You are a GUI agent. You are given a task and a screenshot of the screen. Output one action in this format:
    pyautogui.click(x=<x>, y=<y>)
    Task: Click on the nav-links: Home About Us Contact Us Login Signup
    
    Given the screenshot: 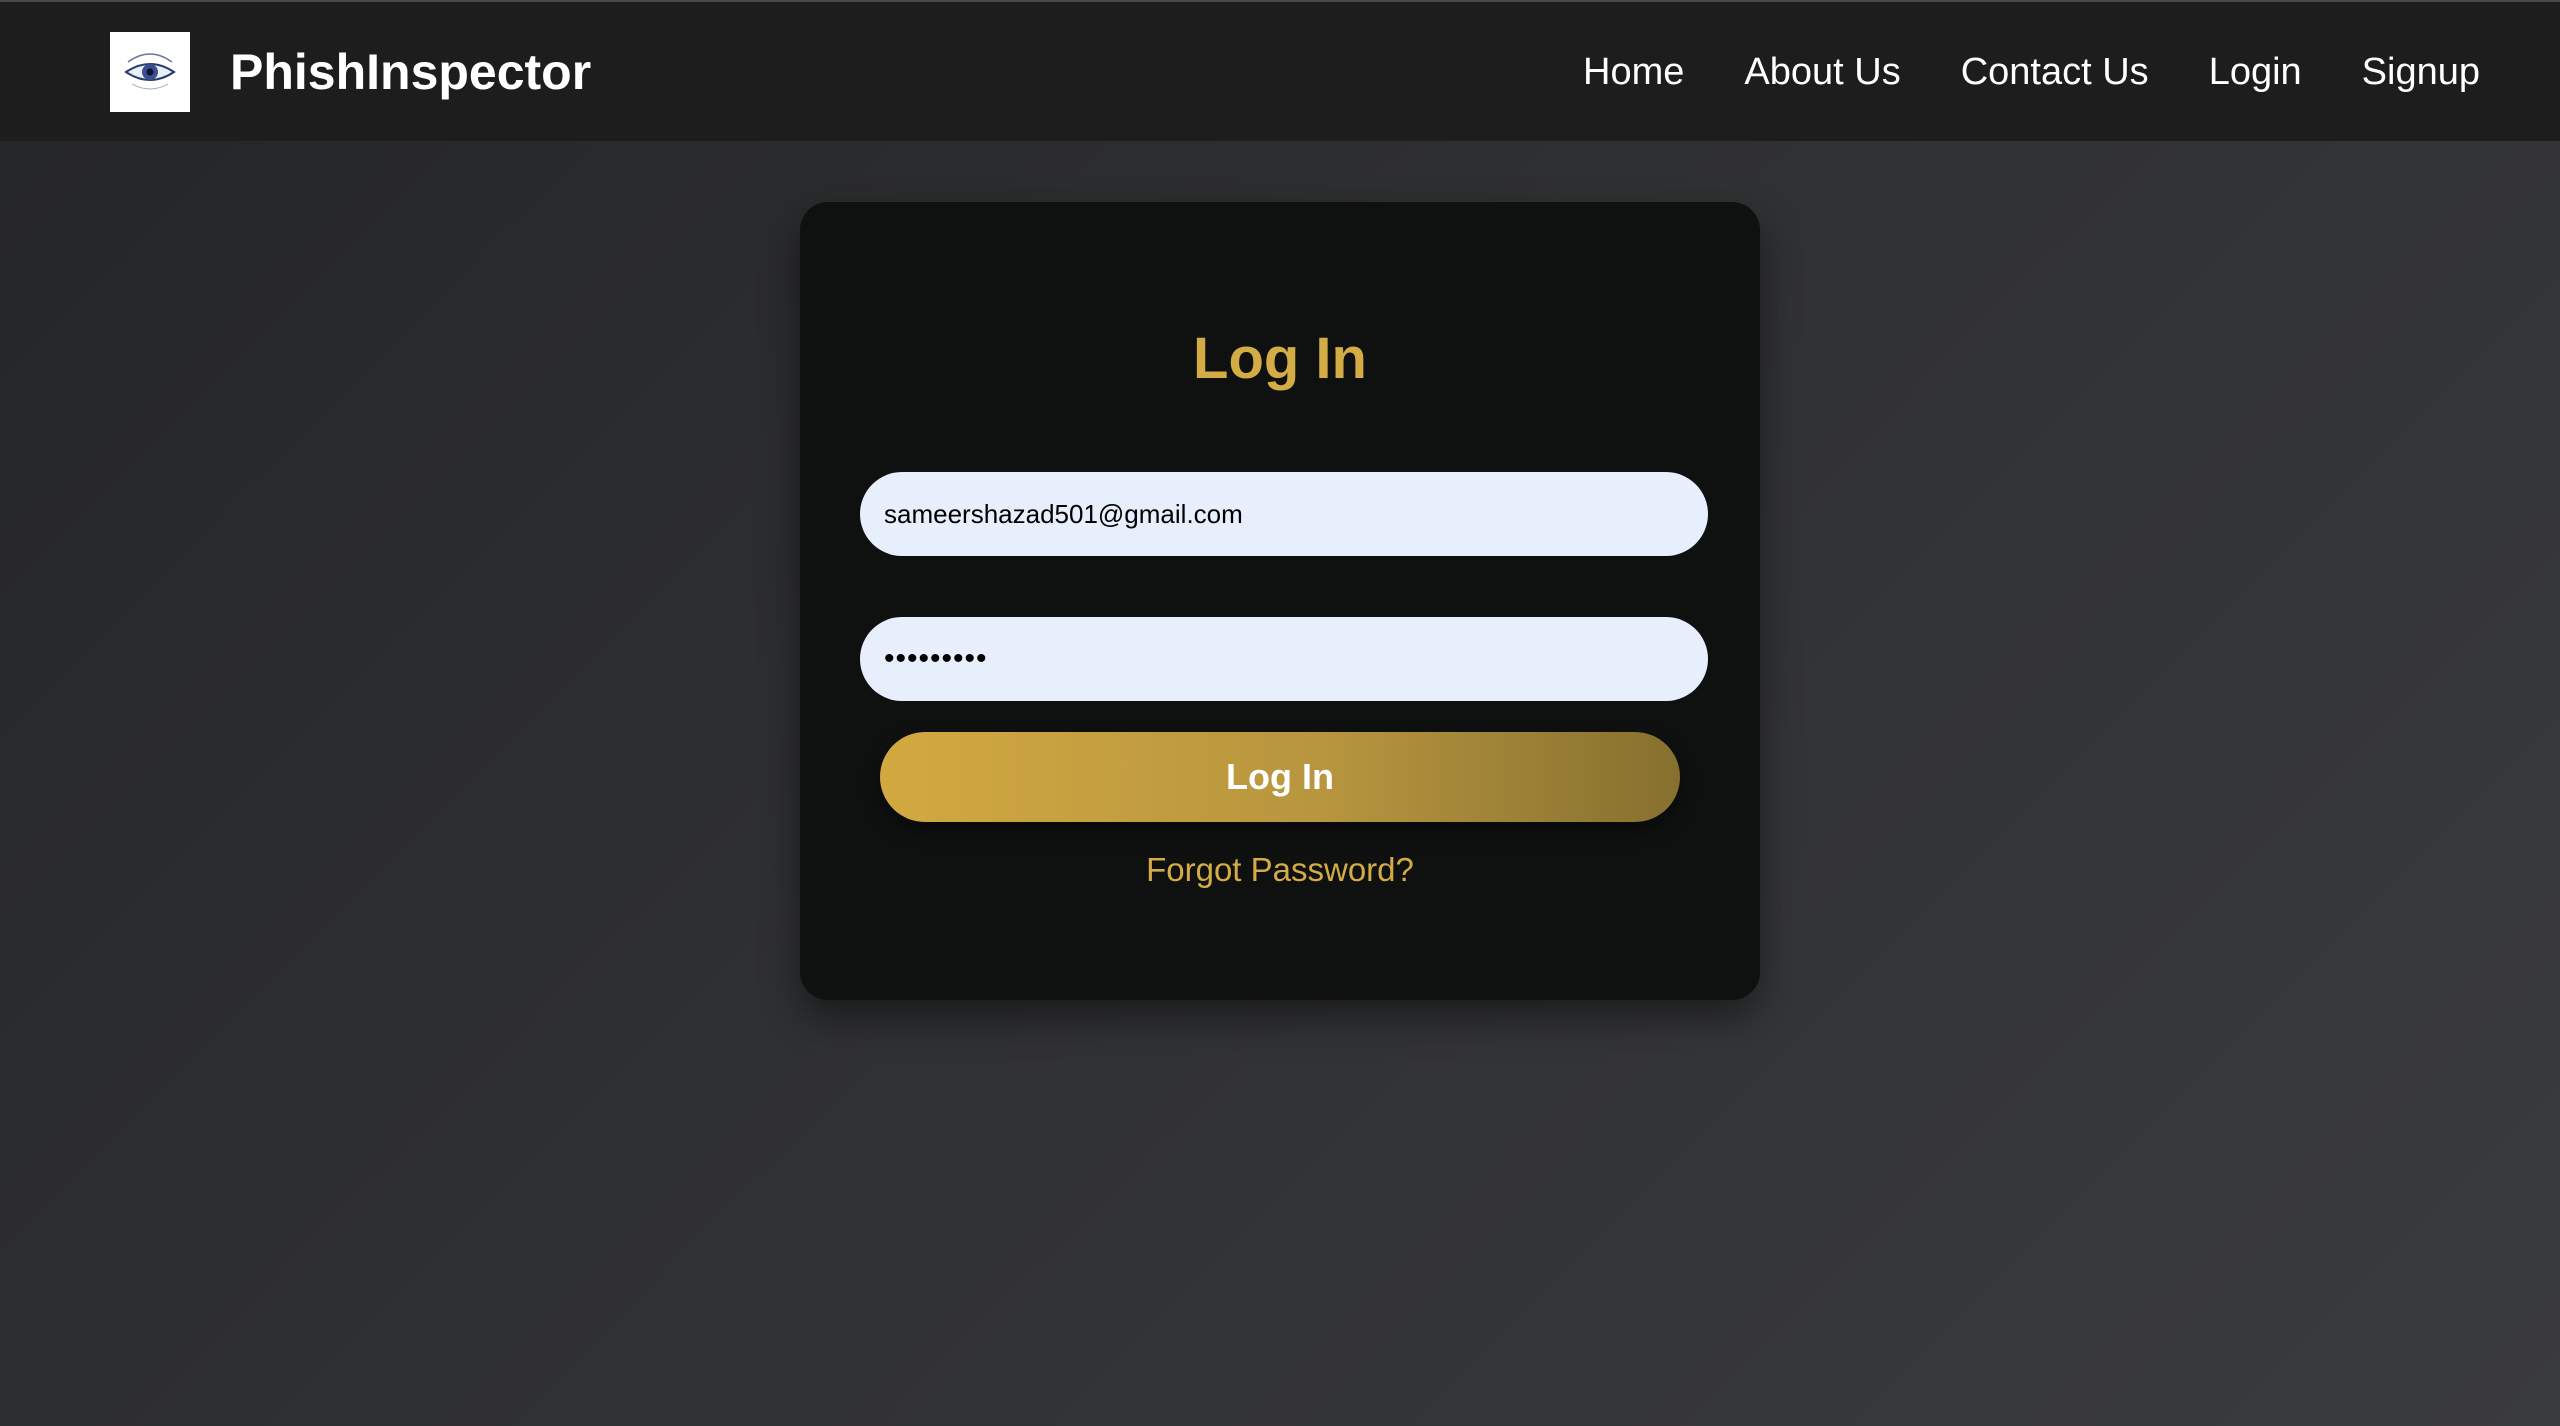 What is the action you would take?
    pyautogui.click(x=2031, y=72)
    